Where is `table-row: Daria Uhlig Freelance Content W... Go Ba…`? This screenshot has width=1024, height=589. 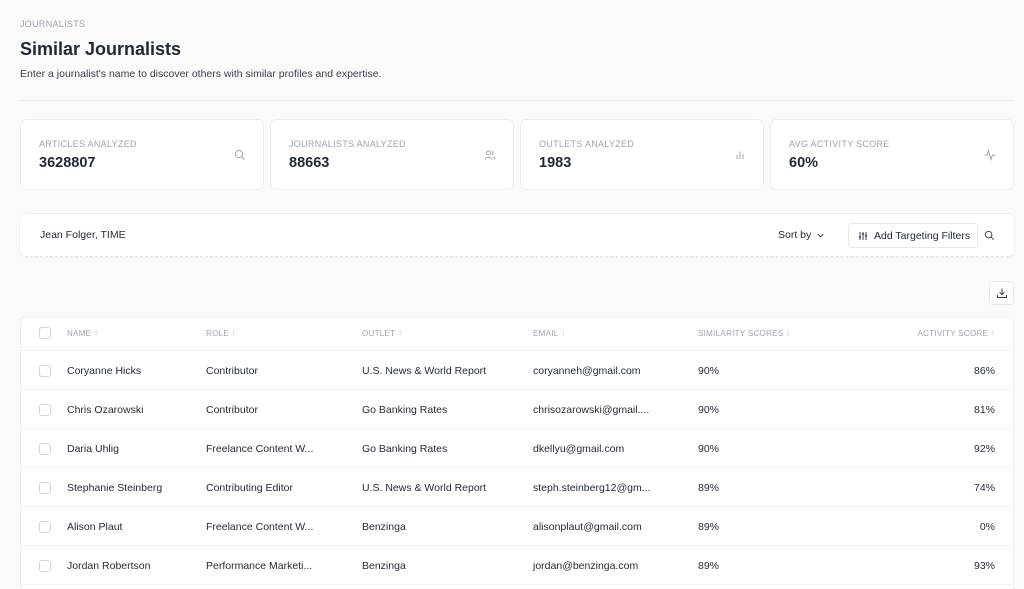
table-row: Daria Uhlig Freelance Content W... Go Ba… is located at coordinates (517, 448).